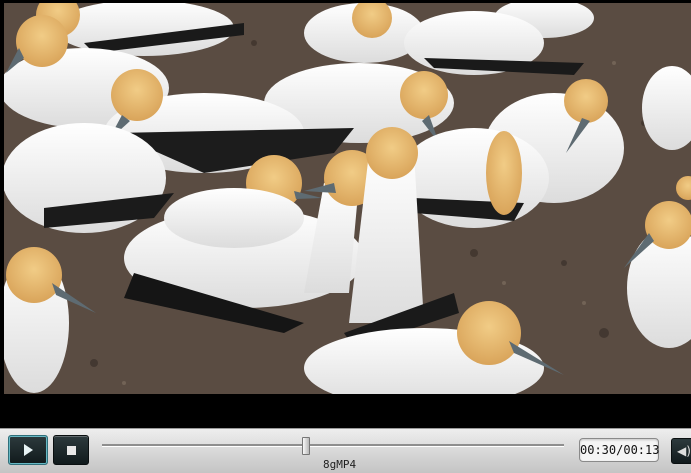 Image resolution: width=691 pixels, height=473 pixels. I want to click on play-icon, so click(28, 450).